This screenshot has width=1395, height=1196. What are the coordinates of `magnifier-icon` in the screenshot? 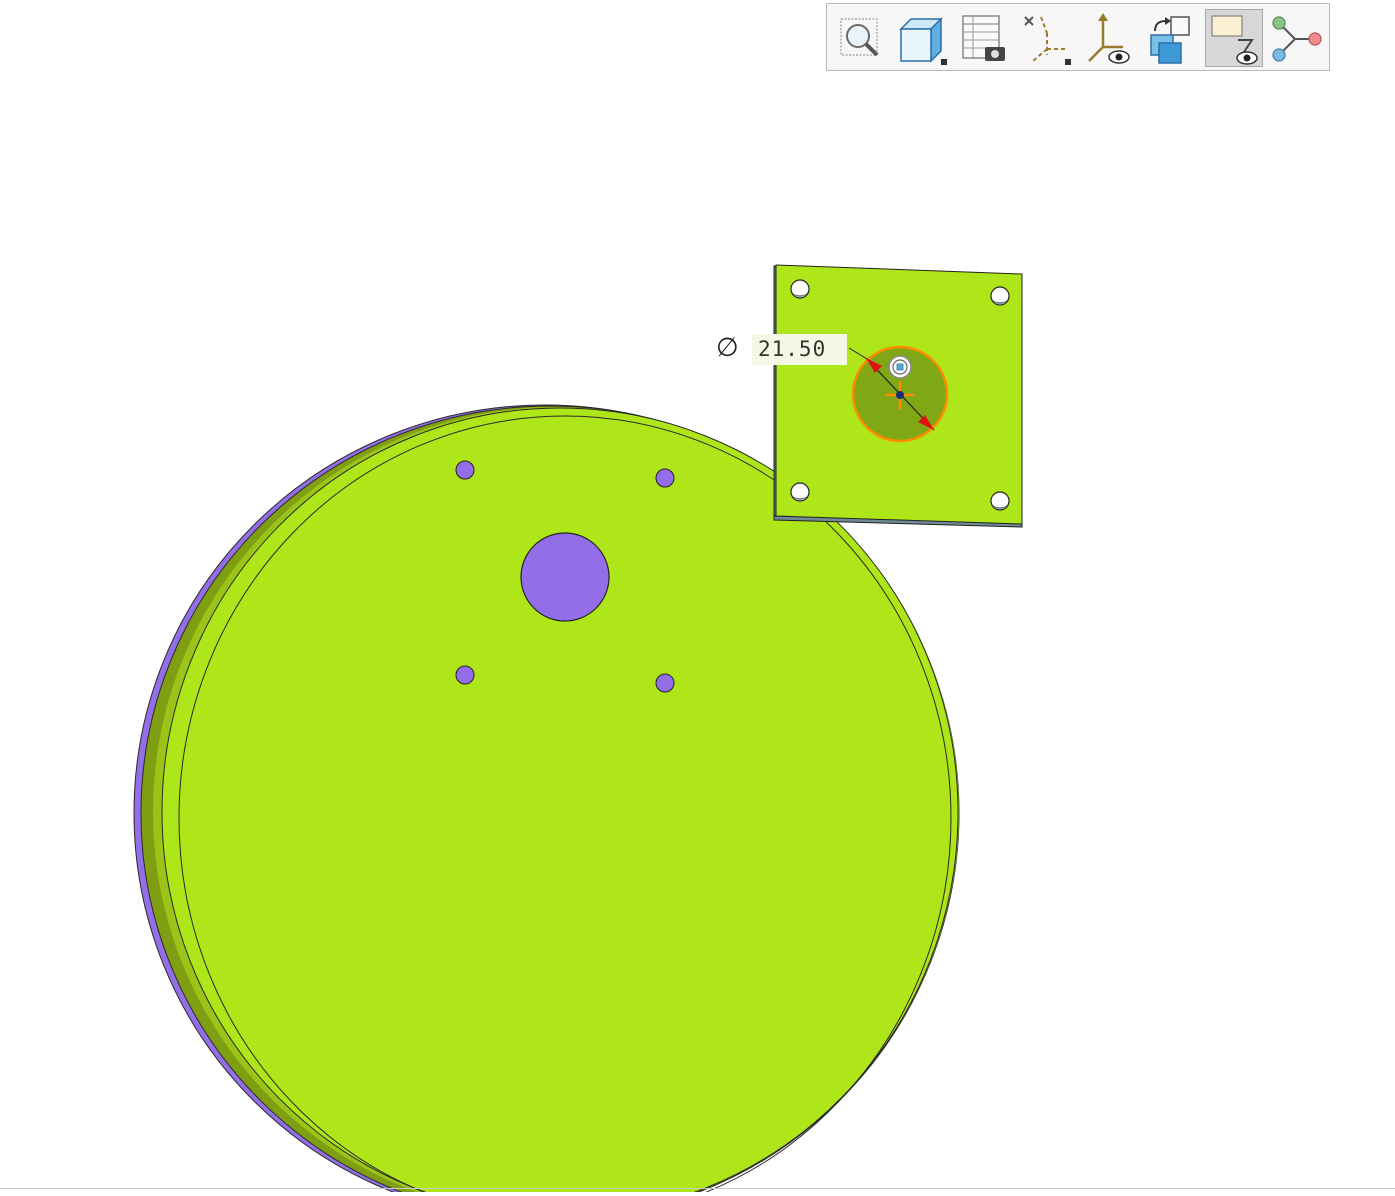 It's located at (859, 37).